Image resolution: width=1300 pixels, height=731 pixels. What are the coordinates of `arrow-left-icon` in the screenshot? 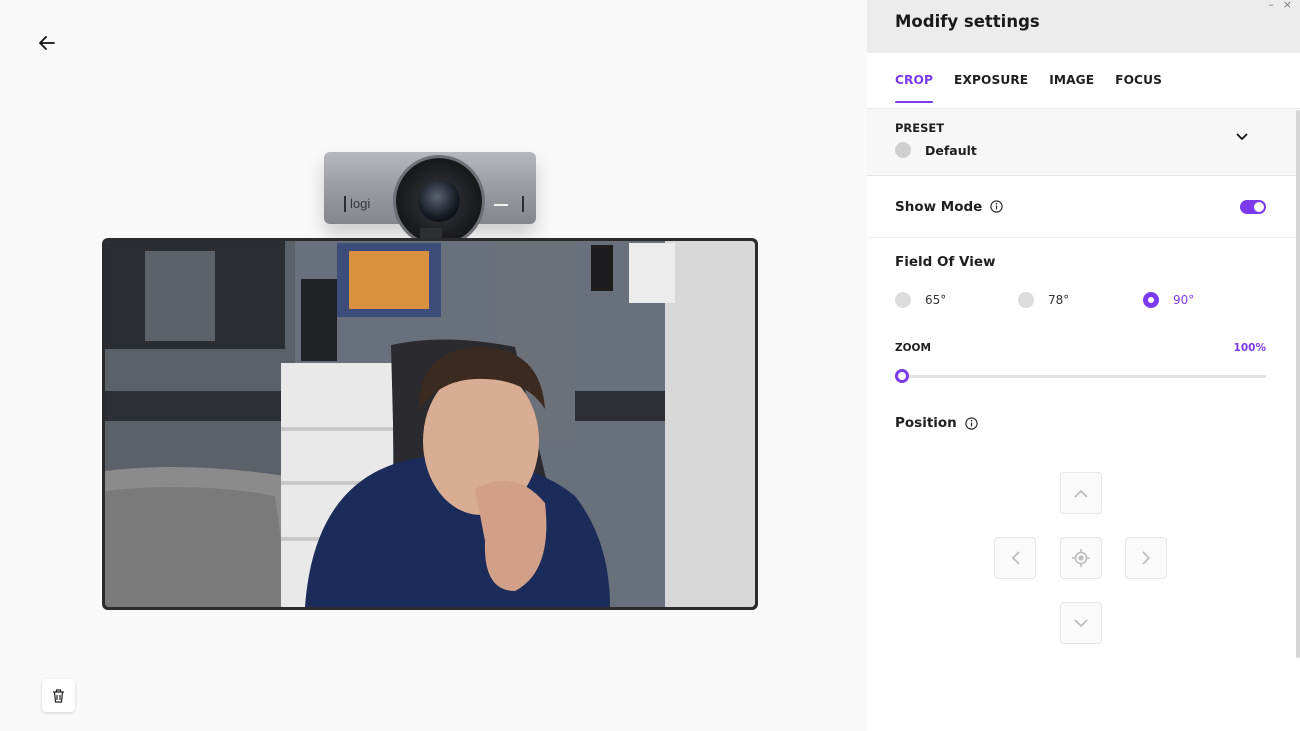 It's located at (47, 43).